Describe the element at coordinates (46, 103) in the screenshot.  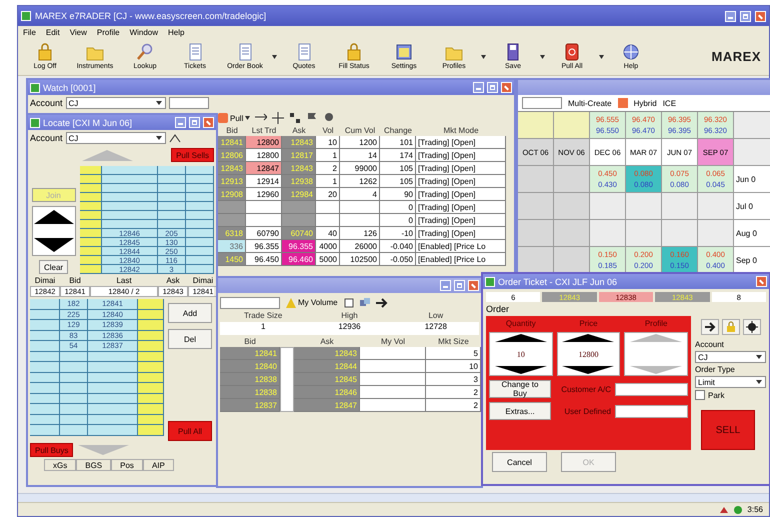
I see `account-label: Account` at that location.